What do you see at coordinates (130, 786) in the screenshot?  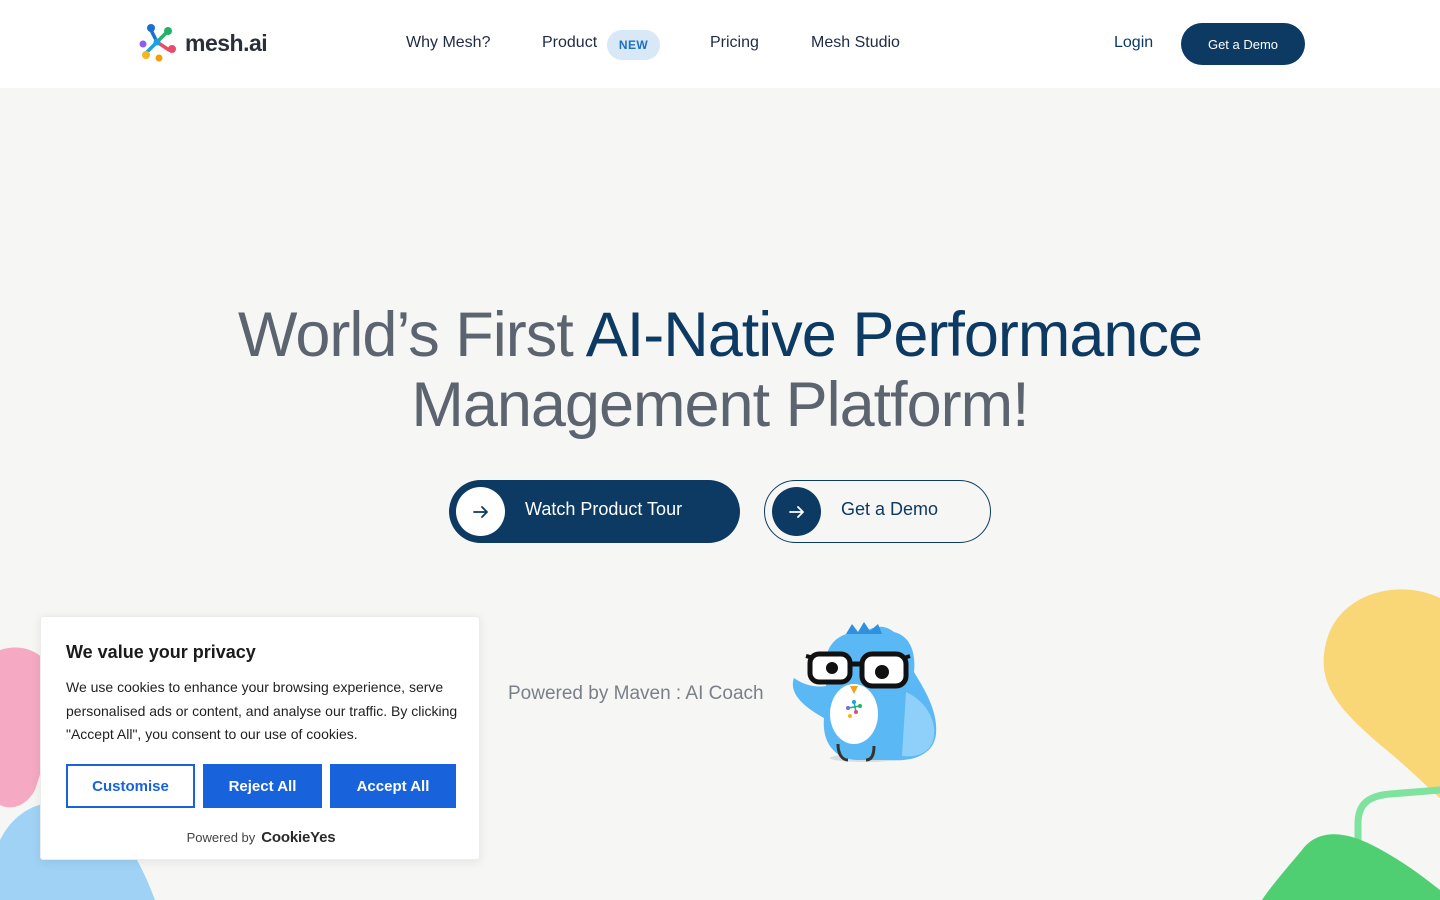 I see `cookie-customise-button: Customise` at bounding box center [130, 786].